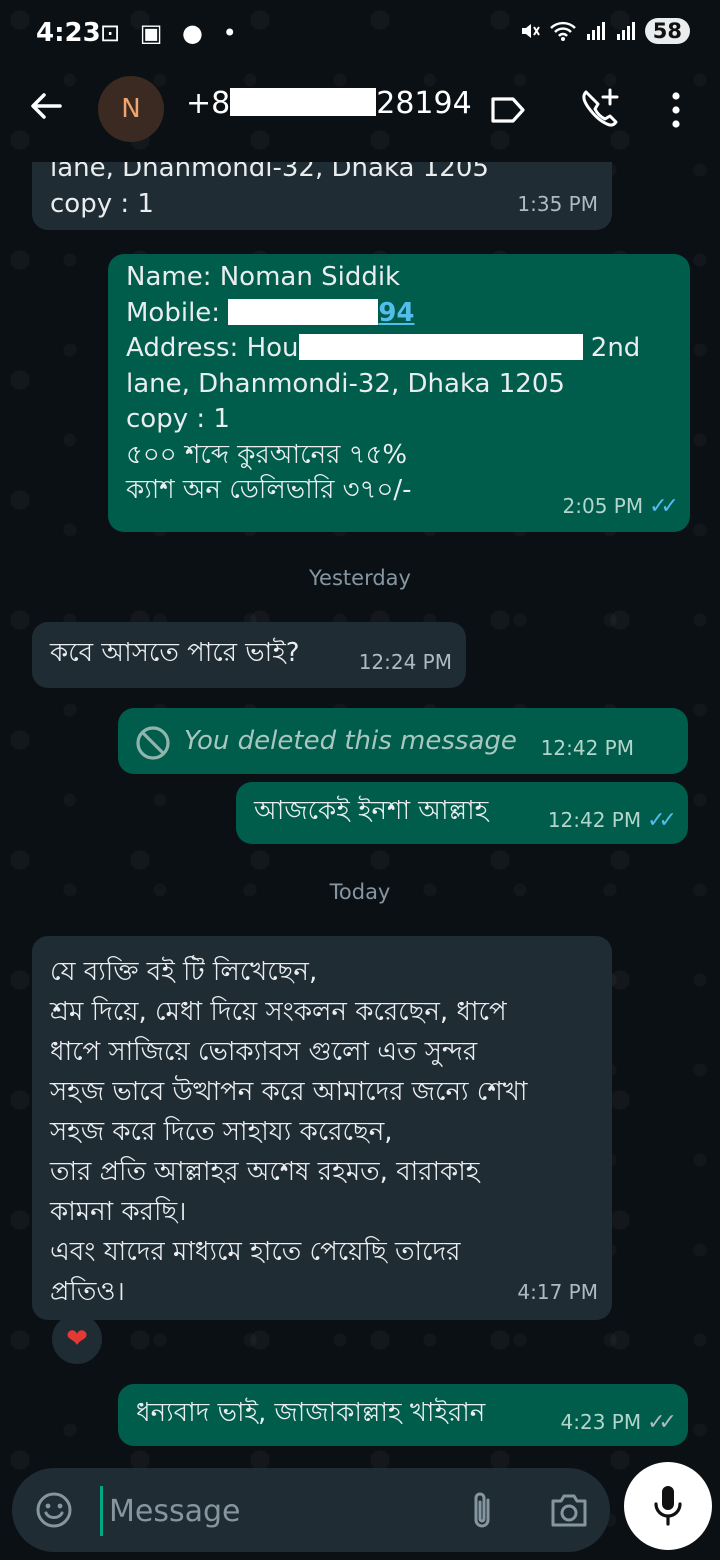 The image size is (720, 1560). I want to click on message-composer, so click(311, 1510).